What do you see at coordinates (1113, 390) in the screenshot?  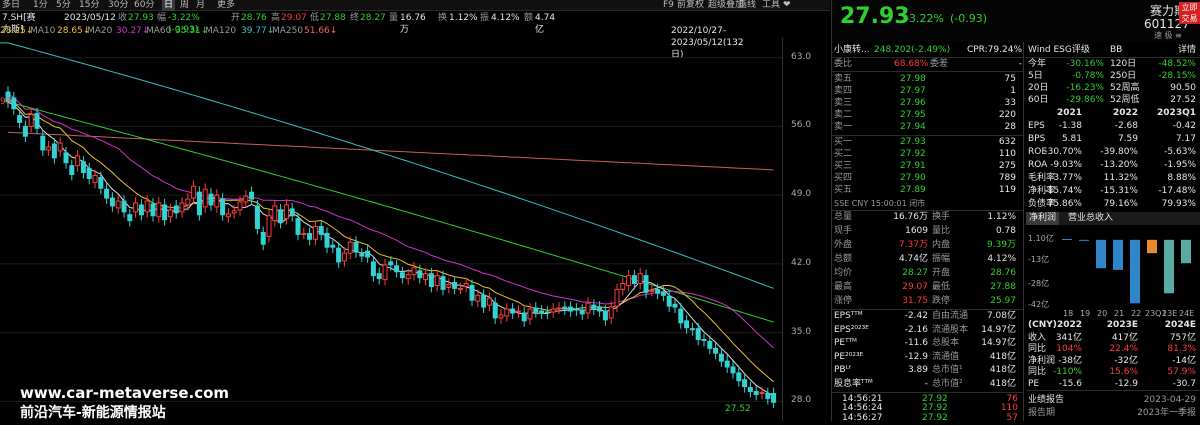 I see `sep` at bounding box center [1113, 390].